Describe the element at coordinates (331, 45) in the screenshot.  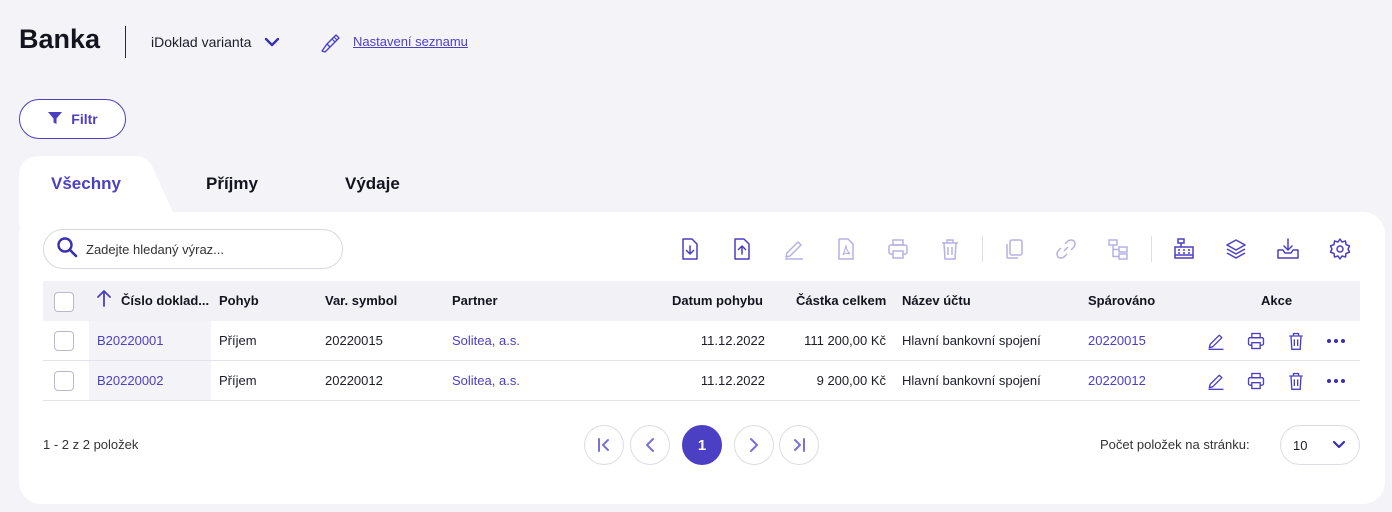
I see `brush-icon` at that location.